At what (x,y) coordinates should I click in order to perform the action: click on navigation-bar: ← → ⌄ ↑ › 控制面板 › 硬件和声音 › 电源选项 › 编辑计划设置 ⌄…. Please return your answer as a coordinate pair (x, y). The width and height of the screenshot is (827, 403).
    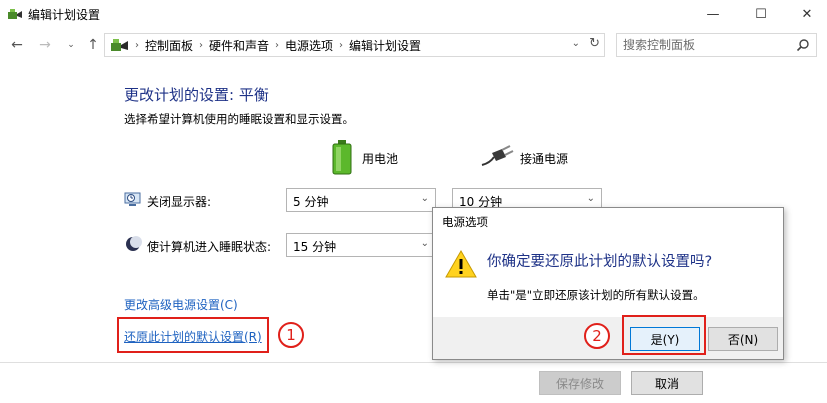
    Looking at the image, I should click on (413, 45).